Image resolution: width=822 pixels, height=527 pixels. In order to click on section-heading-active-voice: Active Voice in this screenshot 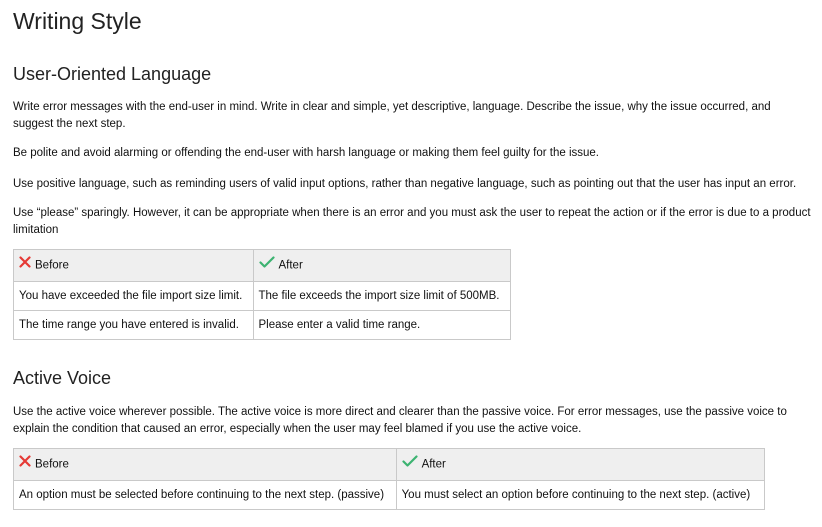, I will do `click(62, 378)`.